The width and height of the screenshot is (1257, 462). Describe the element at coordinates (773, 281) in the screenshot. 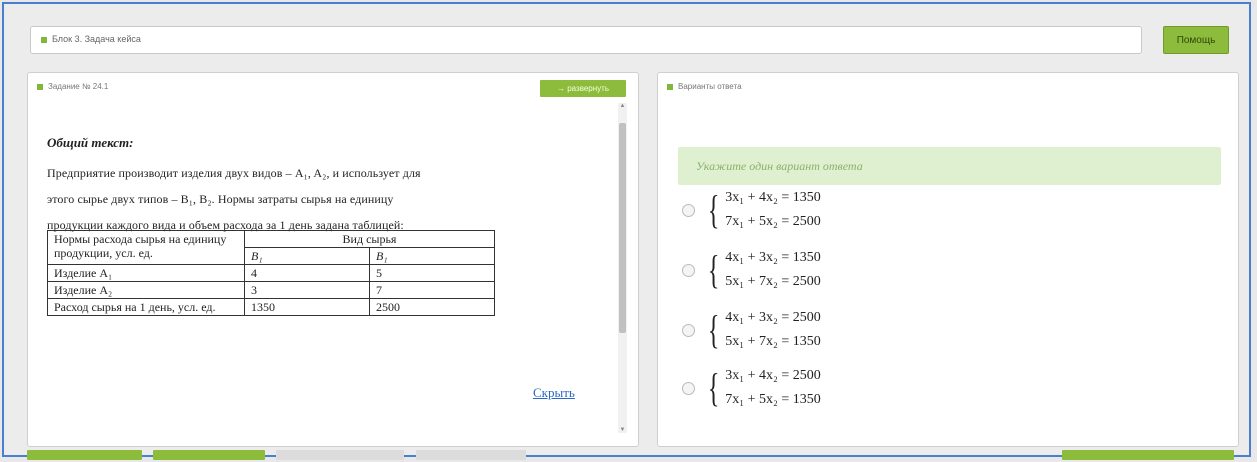

I see `equation: 5x₁ + 7x₂ = 2500` at that location.